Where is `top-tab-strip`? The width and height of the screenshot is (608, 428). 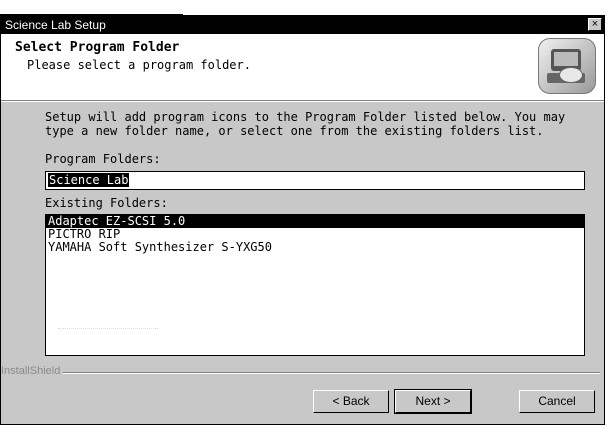
top-tab-strip is located at coordinates (91, 8).